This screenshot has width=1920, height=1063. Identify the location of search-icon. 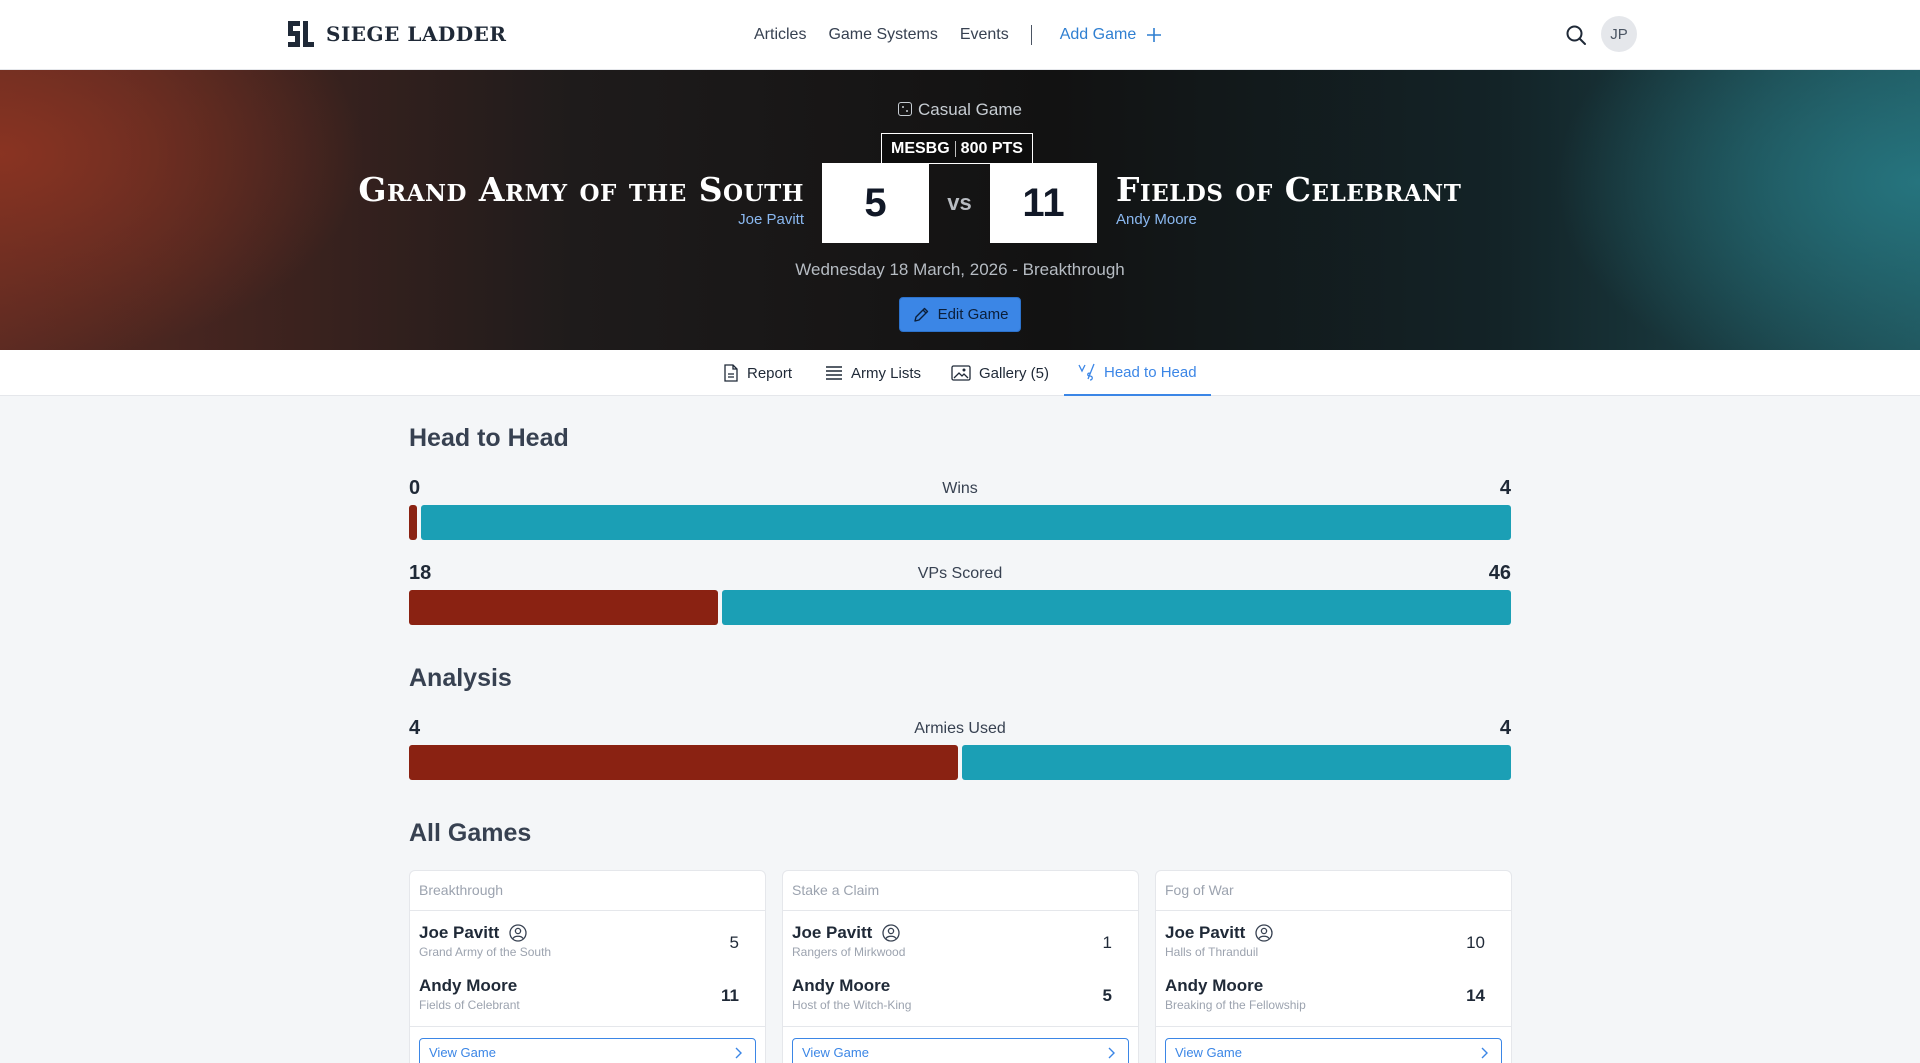
(1576, 35).